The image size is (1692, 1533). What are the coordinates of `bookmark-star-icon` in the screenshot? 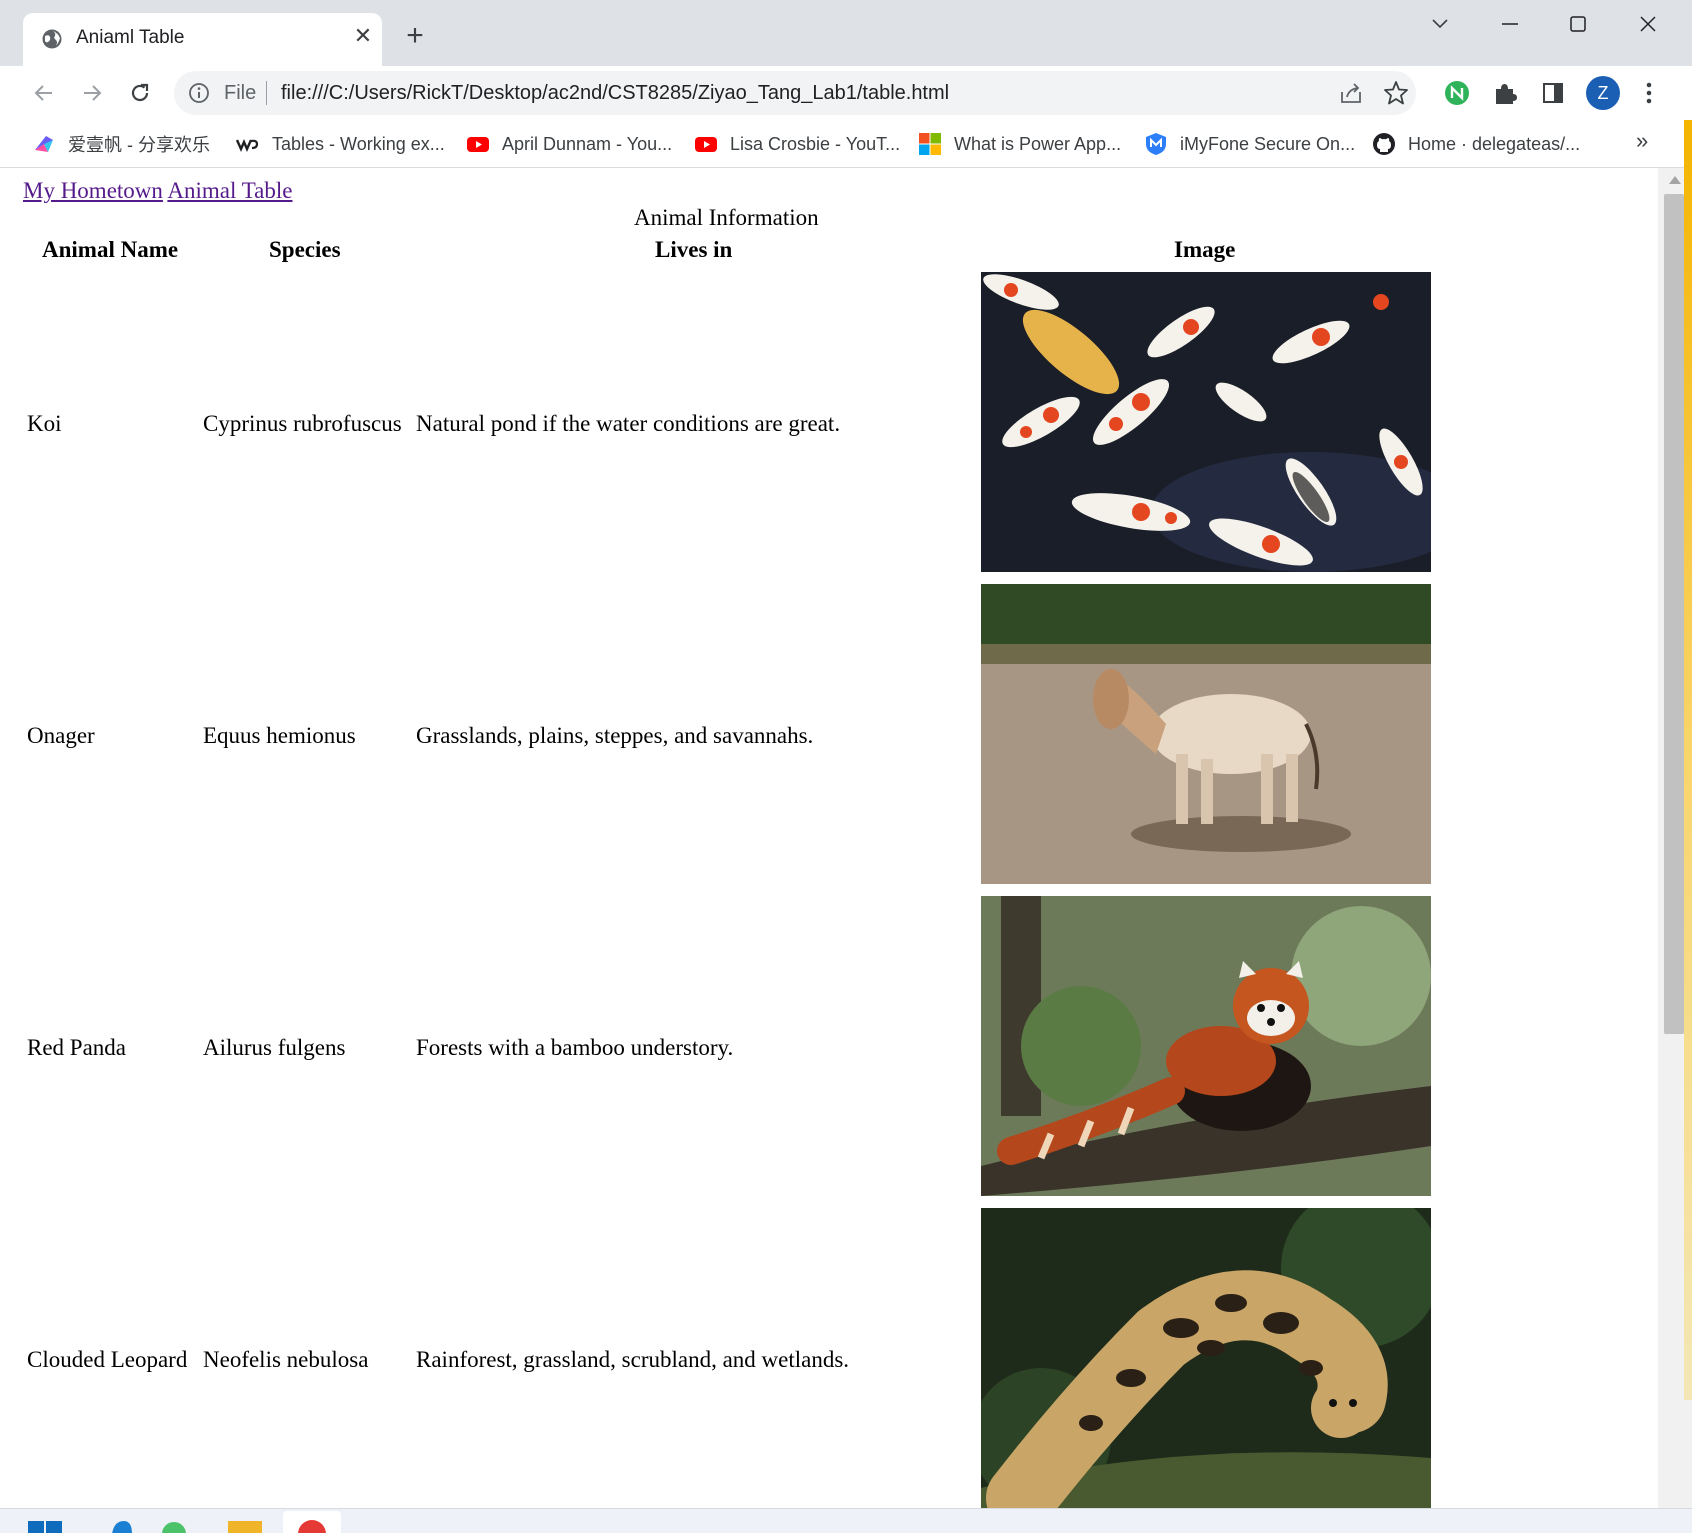 It's located at (1396, 93).